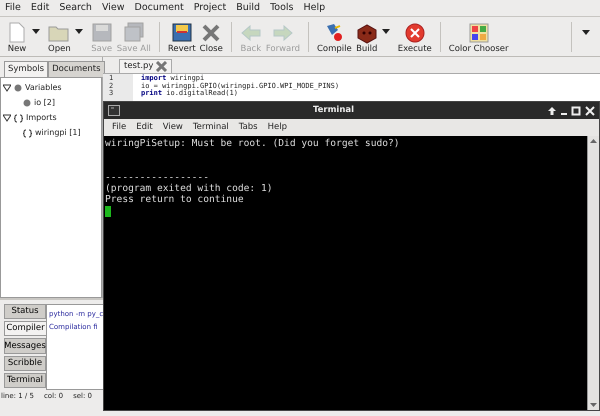 The width and height of the screenshot is (600, 416). I want to click on toolbar-button: Close, so click(211, 37).